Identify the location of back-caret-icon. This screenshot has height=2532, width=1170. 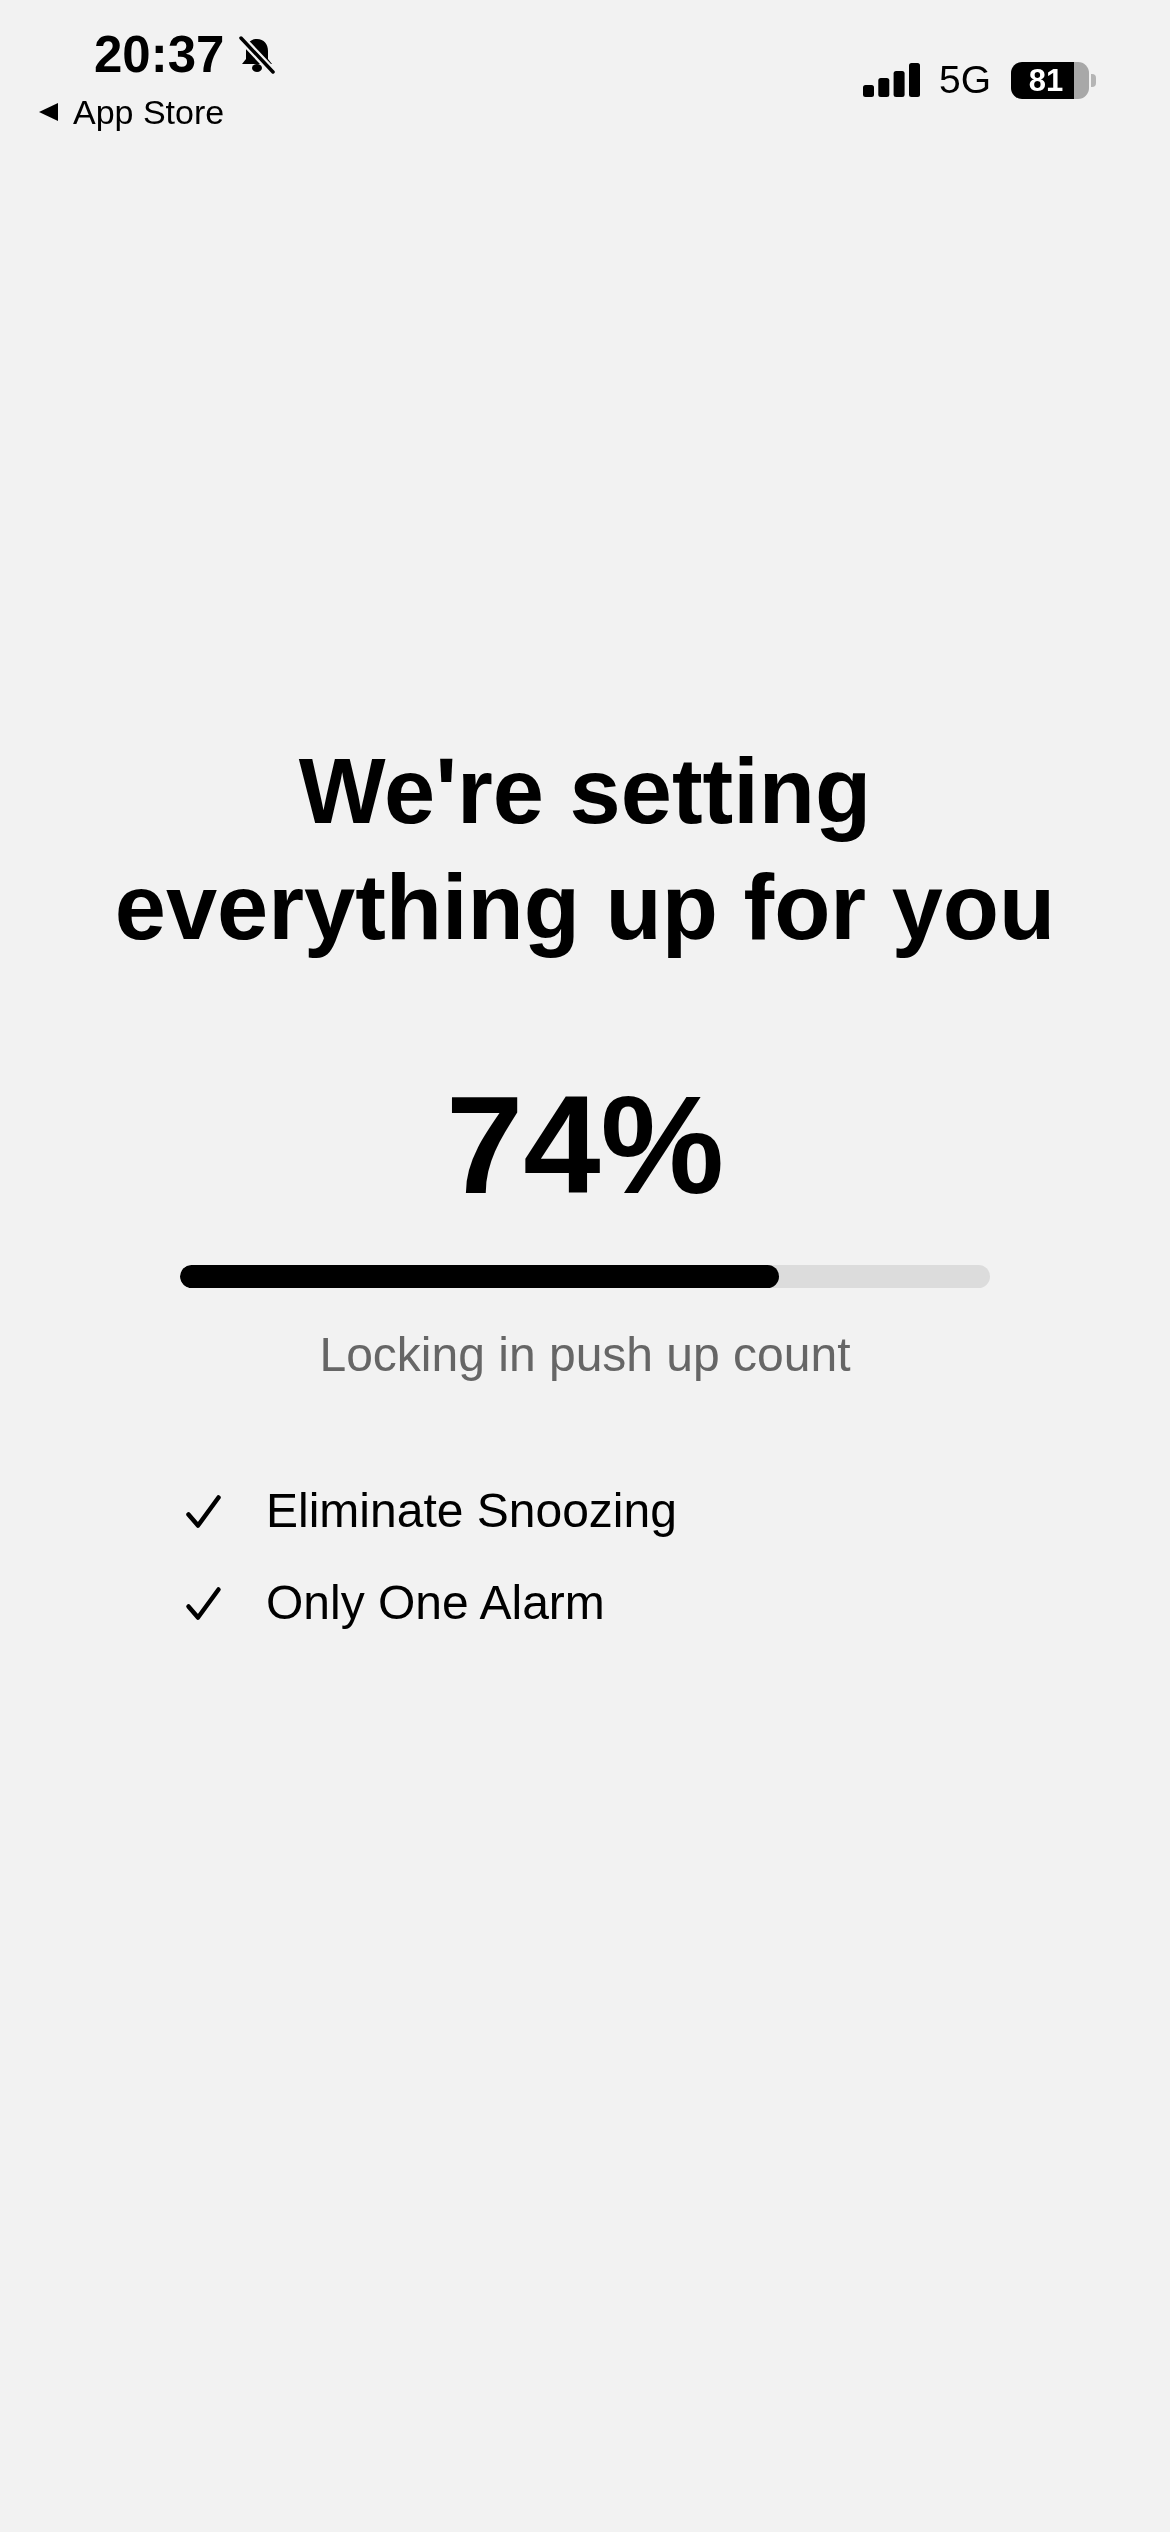
(48, 112).